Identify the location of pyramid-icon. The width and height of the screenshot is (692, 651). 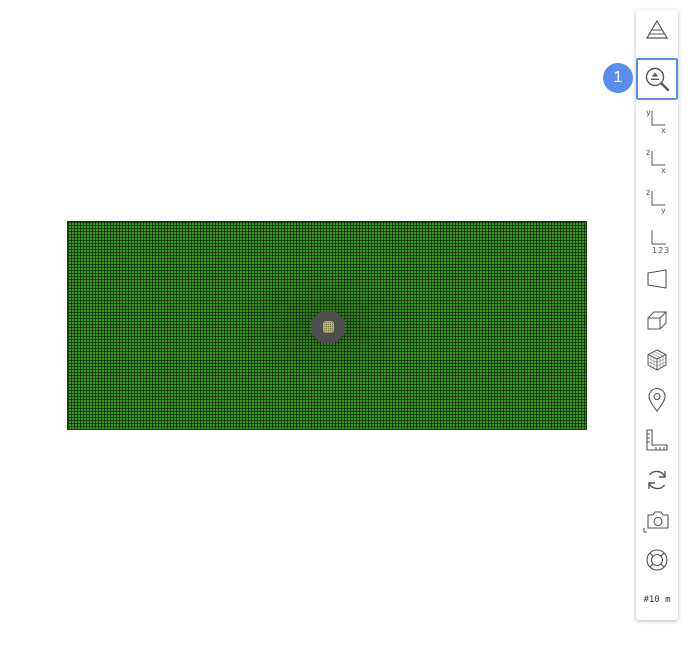
(657, 29).